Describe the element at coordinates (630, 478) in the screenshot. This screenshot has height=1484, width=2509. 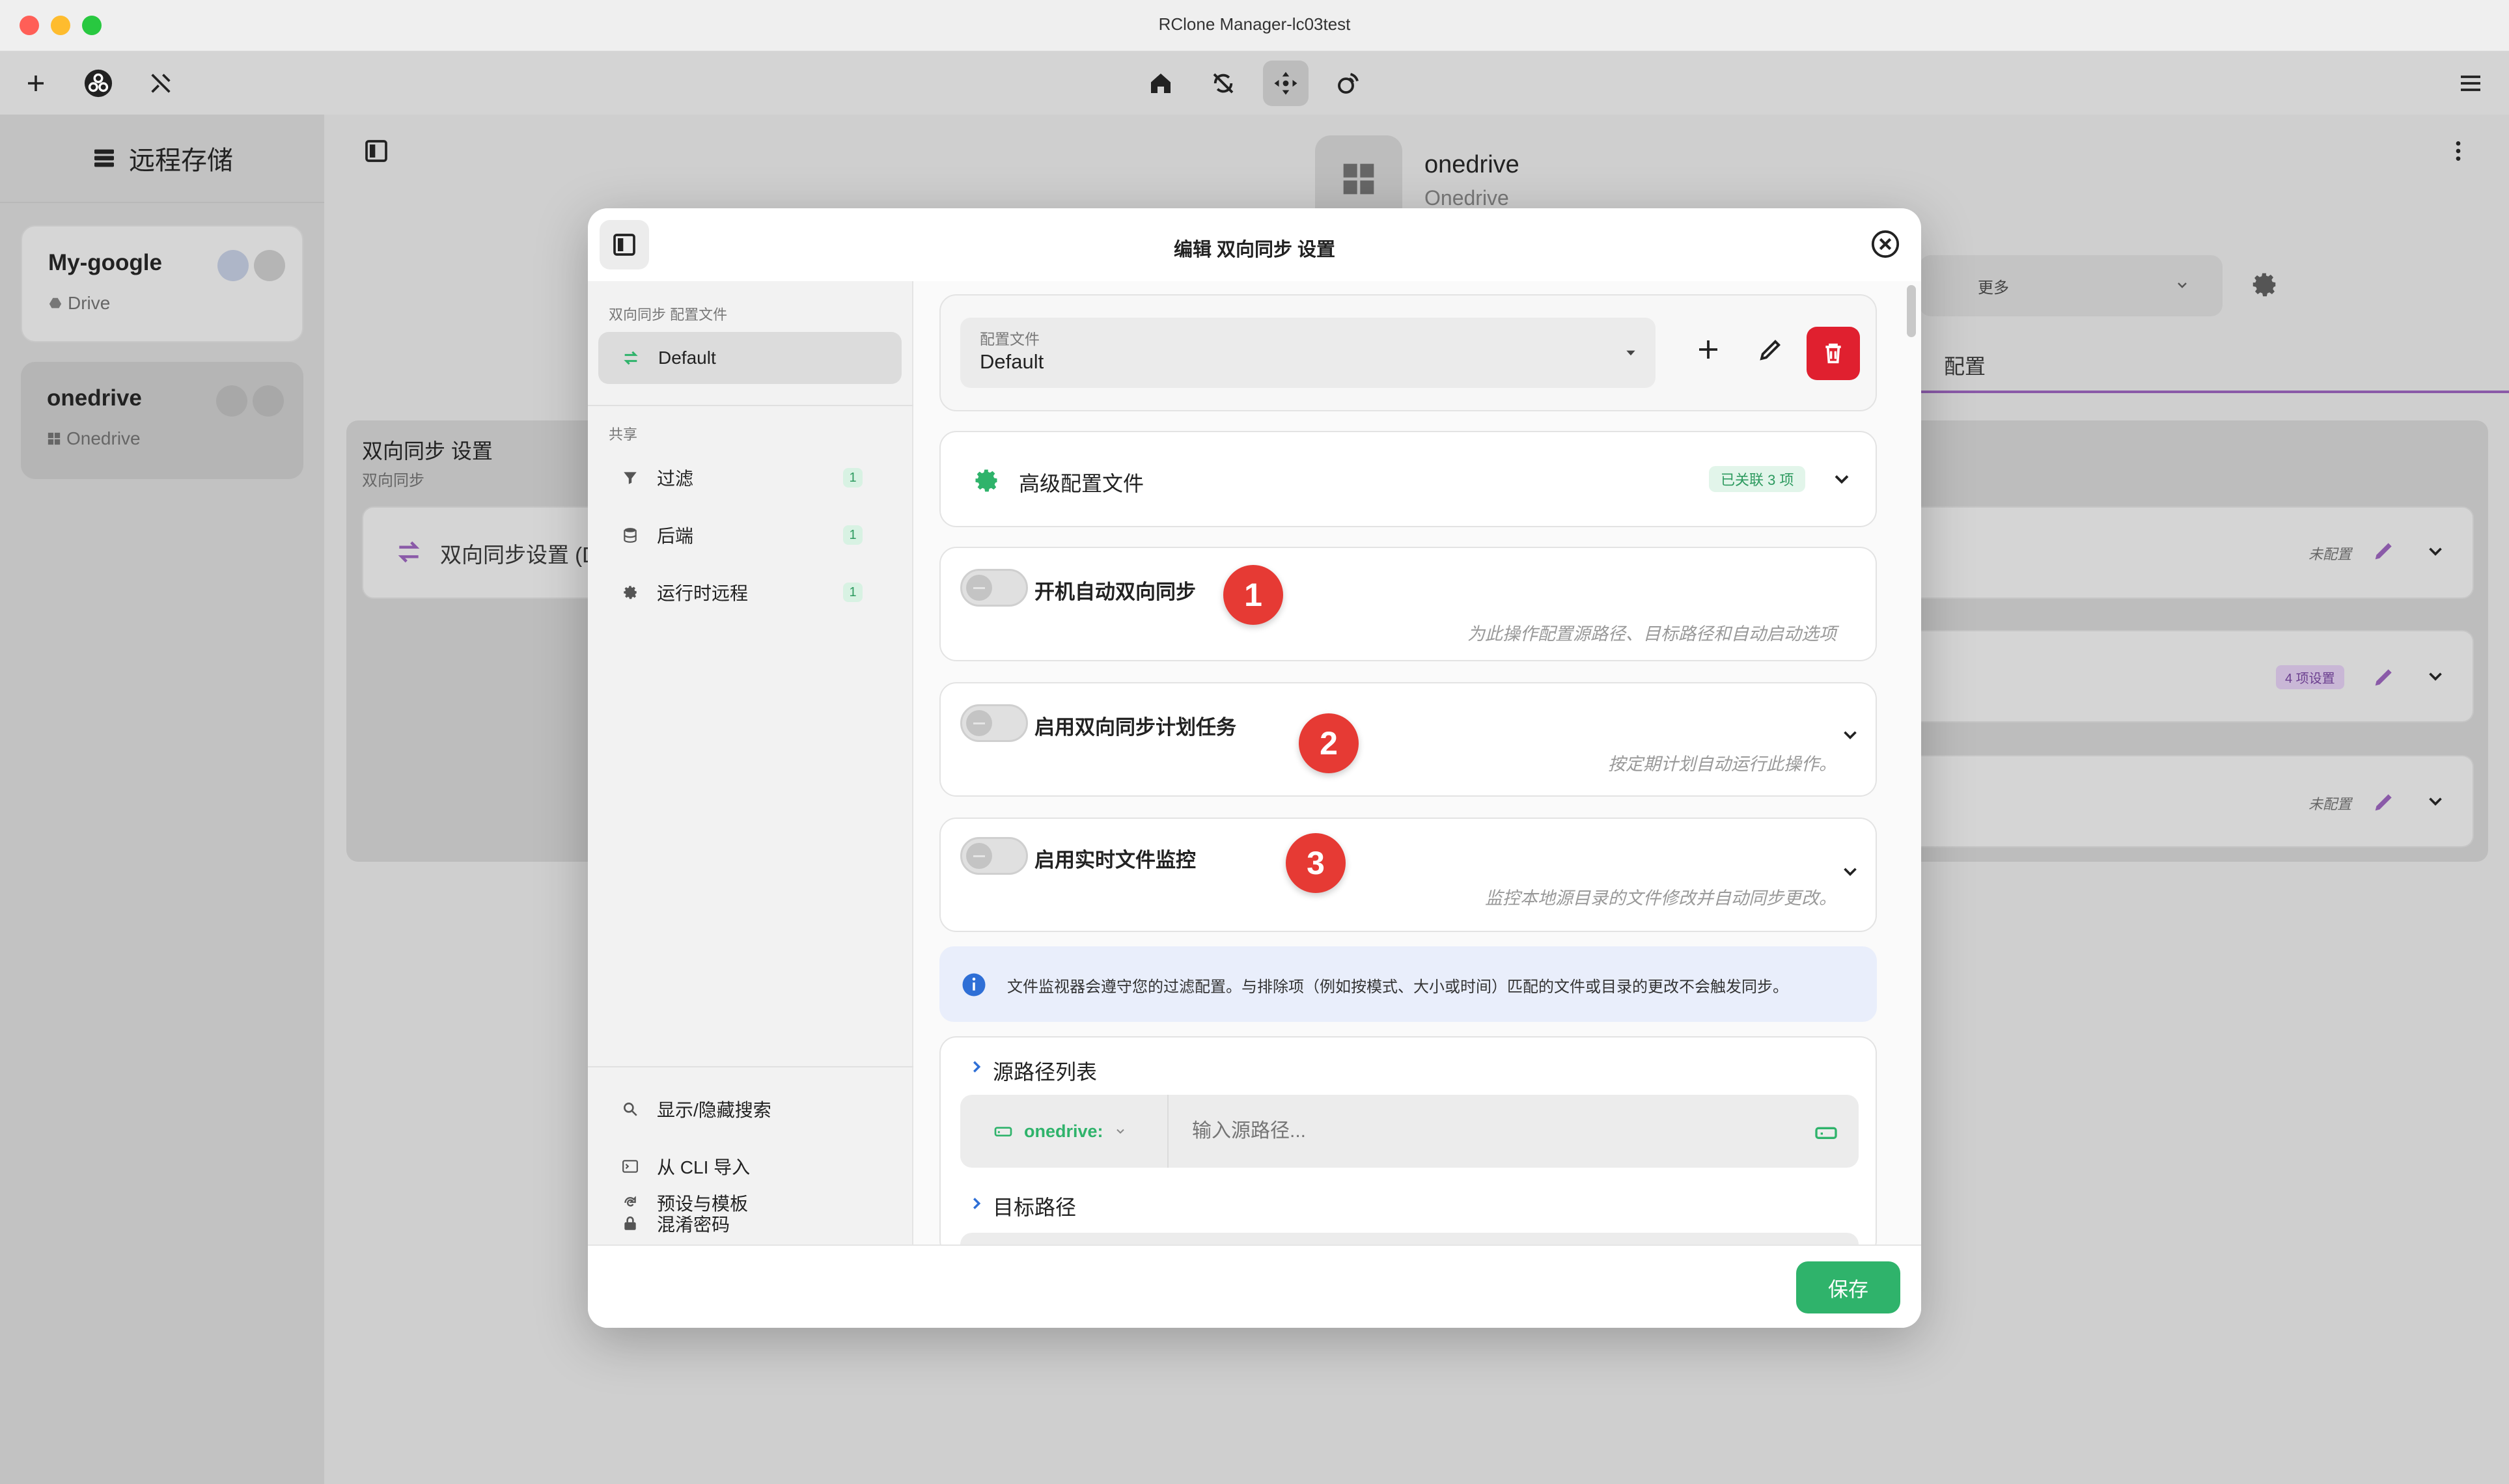
I see `filter-icon` at that location.